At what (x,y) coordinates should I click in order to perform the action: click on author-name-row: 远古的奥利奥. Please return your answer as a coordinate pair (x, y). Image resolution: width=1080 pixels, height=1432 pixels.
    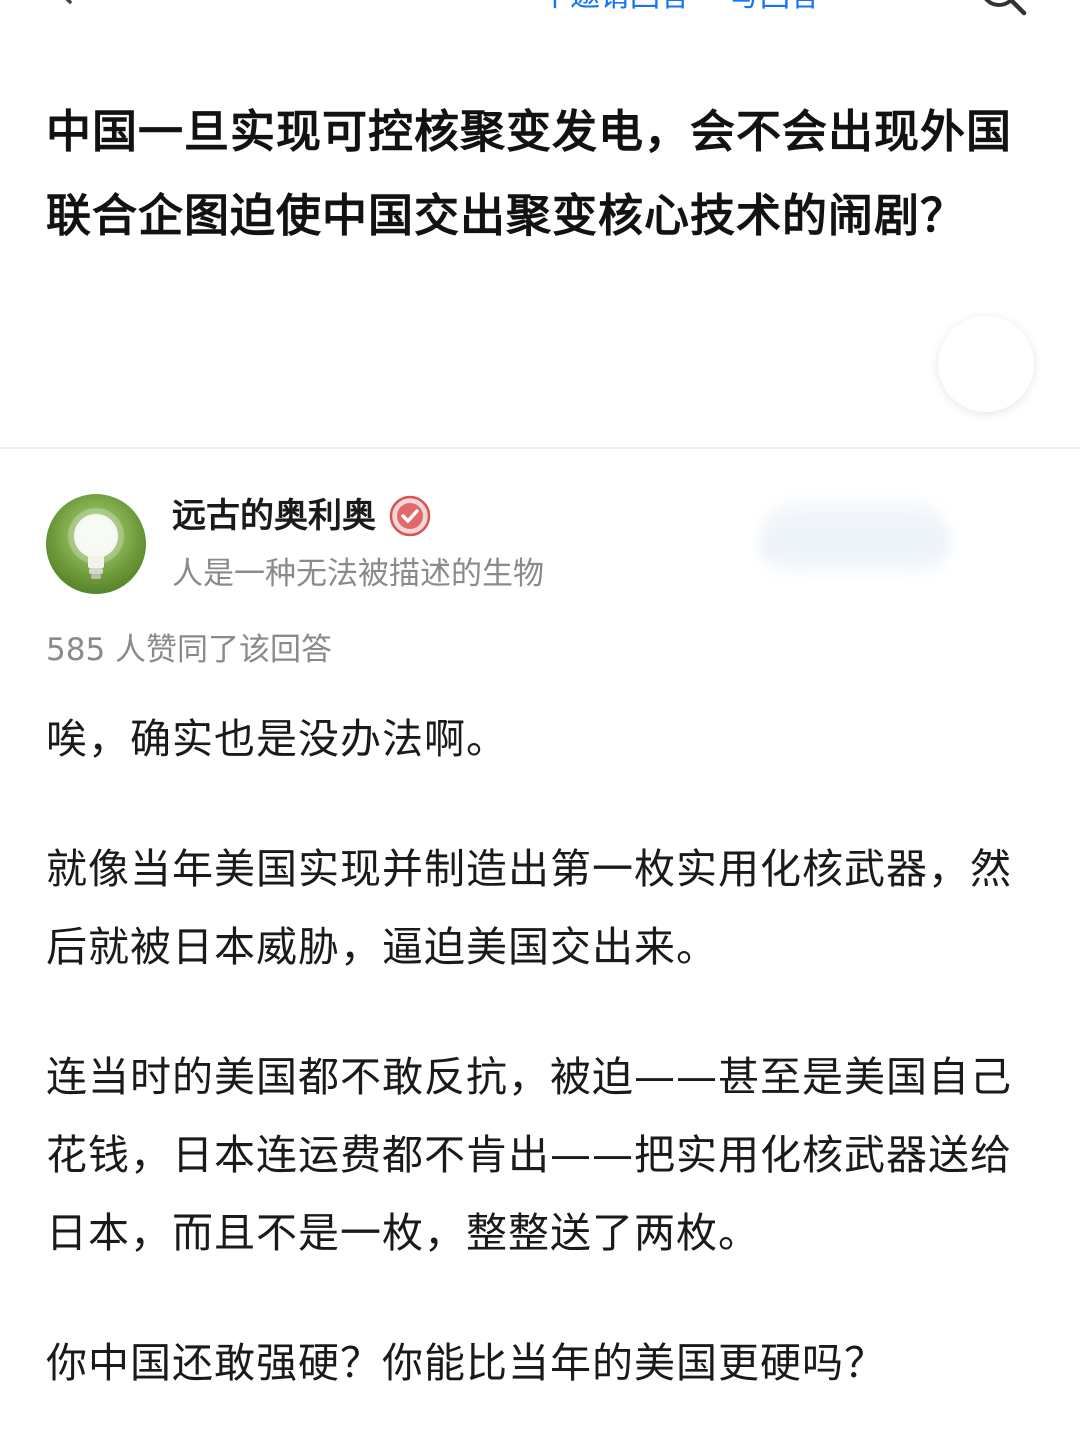
    Looking at the image, I should click on (302, 516).